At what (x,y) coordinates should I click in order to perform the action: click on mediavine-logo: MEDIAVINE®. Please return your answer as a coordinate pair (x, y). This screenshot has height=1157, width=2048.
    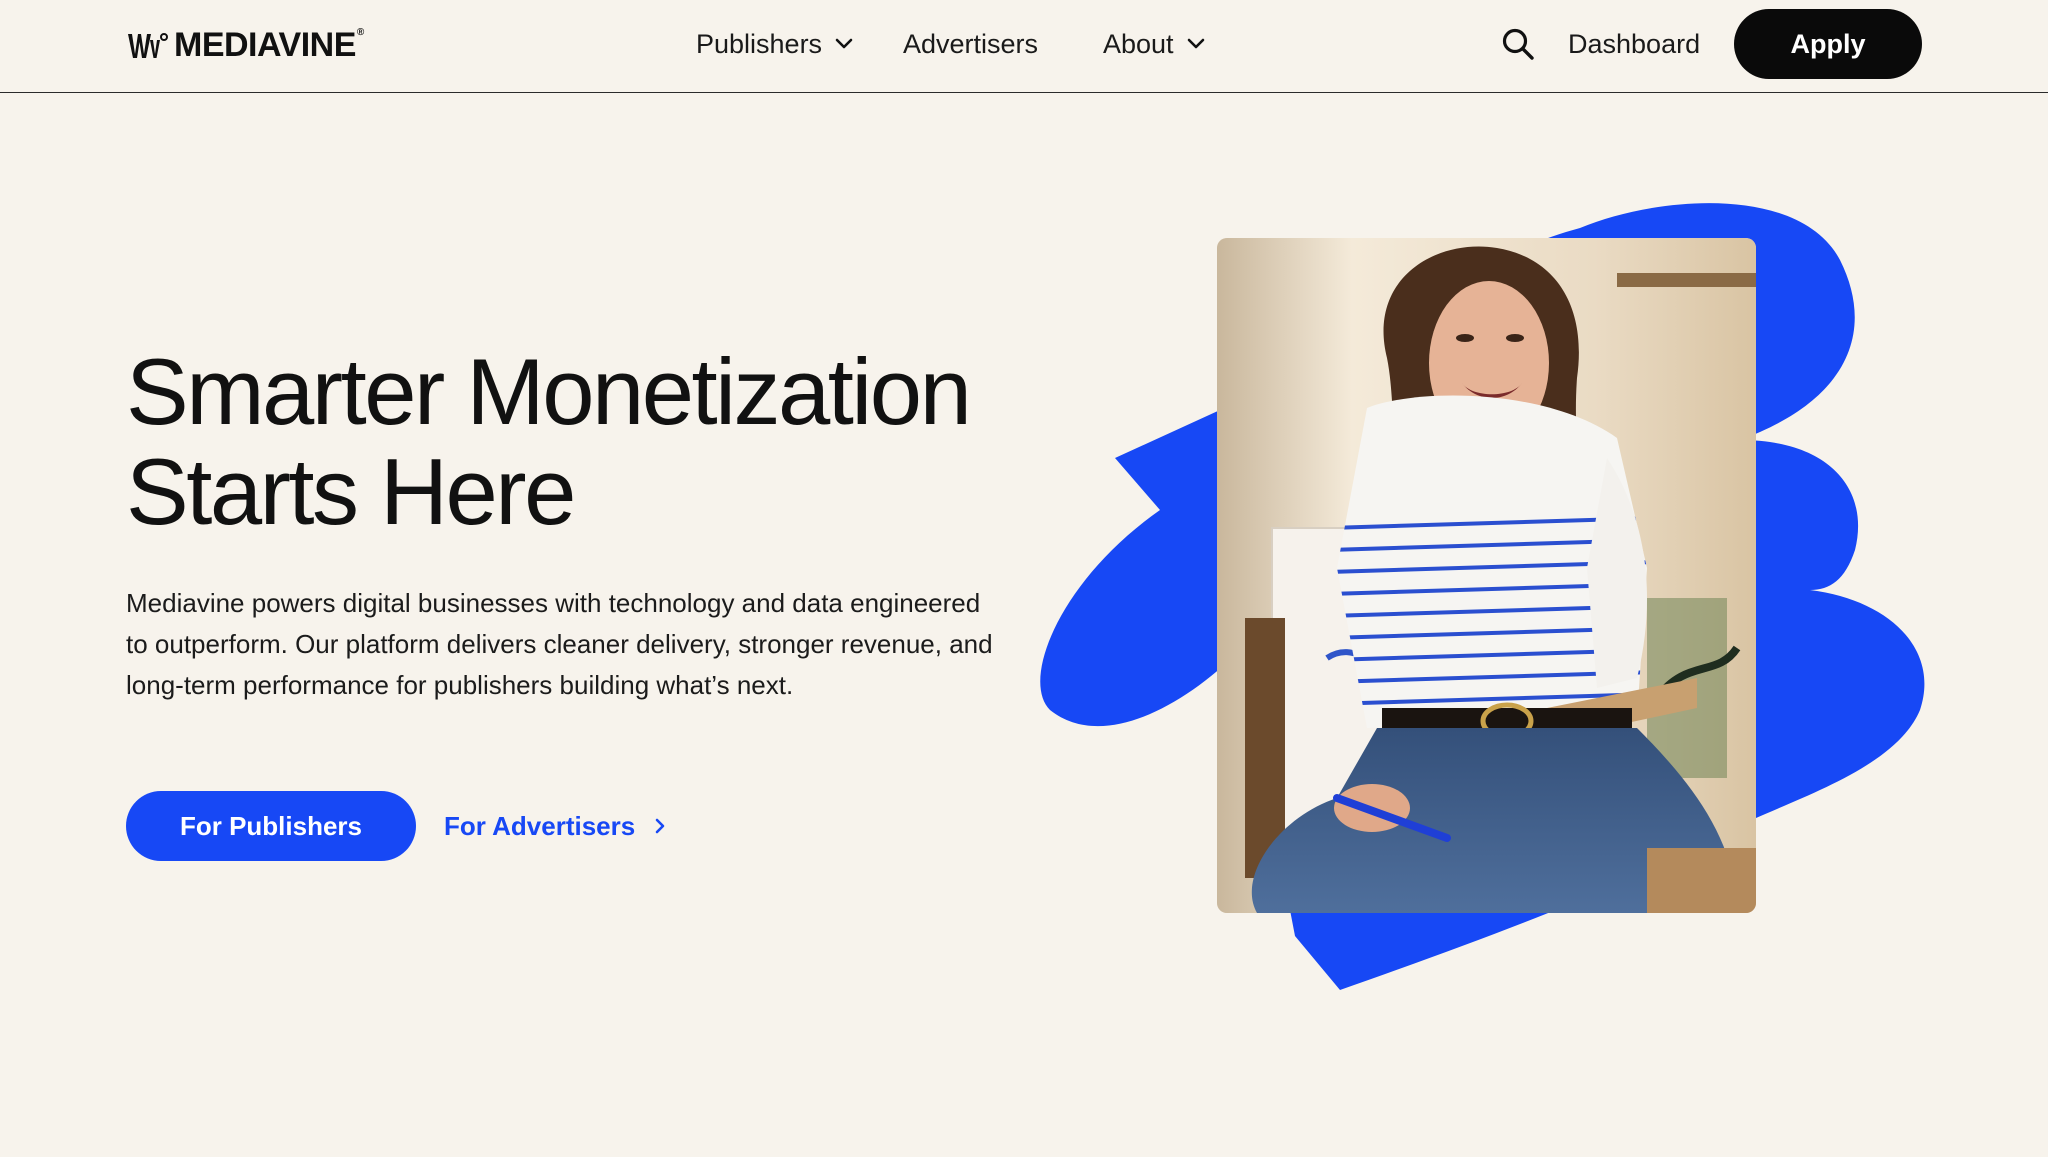
    Looking at the image, I should click on (245, 45).